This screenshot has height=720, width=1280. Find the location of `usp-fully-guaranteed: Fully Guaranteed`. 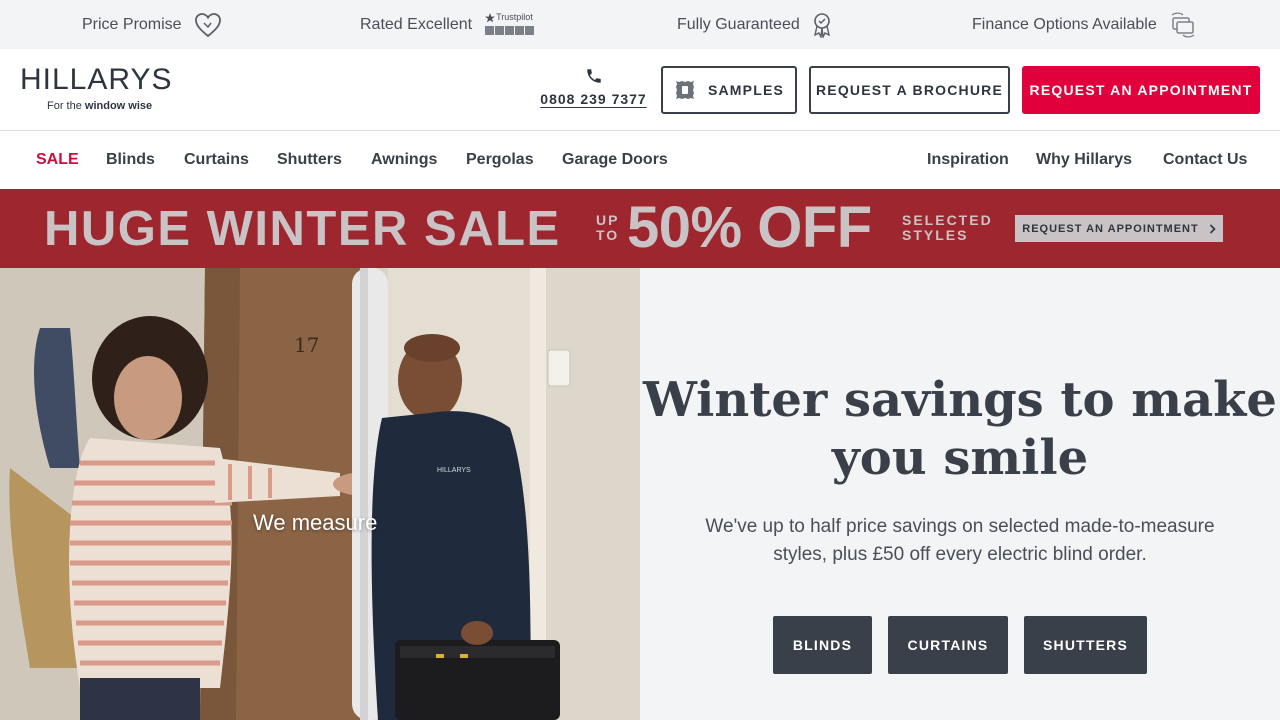

usp-fully-guaranteed: Fully Guaranteed is located at coordinates (754, 24).